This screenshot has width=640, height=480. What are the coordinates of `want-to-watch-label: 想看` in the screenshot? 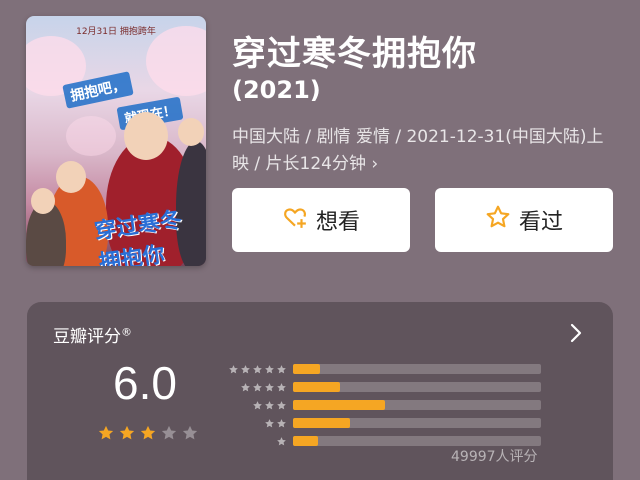 It's located at (337, 222).